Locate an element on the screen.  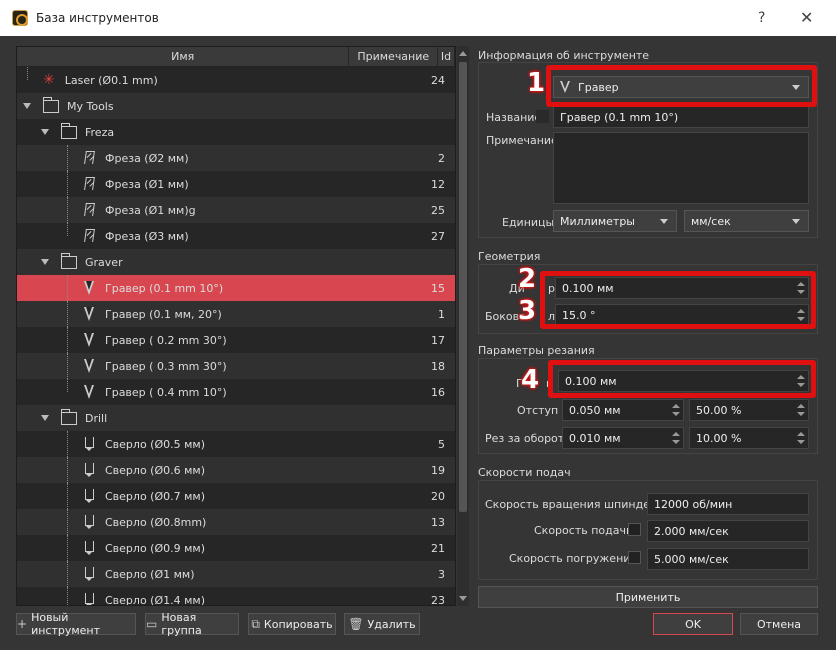
copy-label: Копировать is located at coordinates (298, 624).